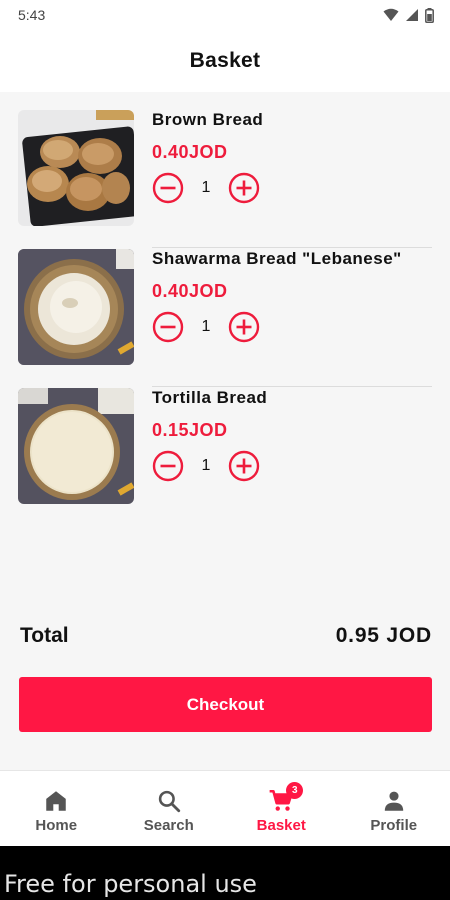 This screenshot has height=900, width=450. What do you see at coordinates (225, 15) in the screenshot?
I see `status-bar: 5:43` at bounding box center [225, 15].